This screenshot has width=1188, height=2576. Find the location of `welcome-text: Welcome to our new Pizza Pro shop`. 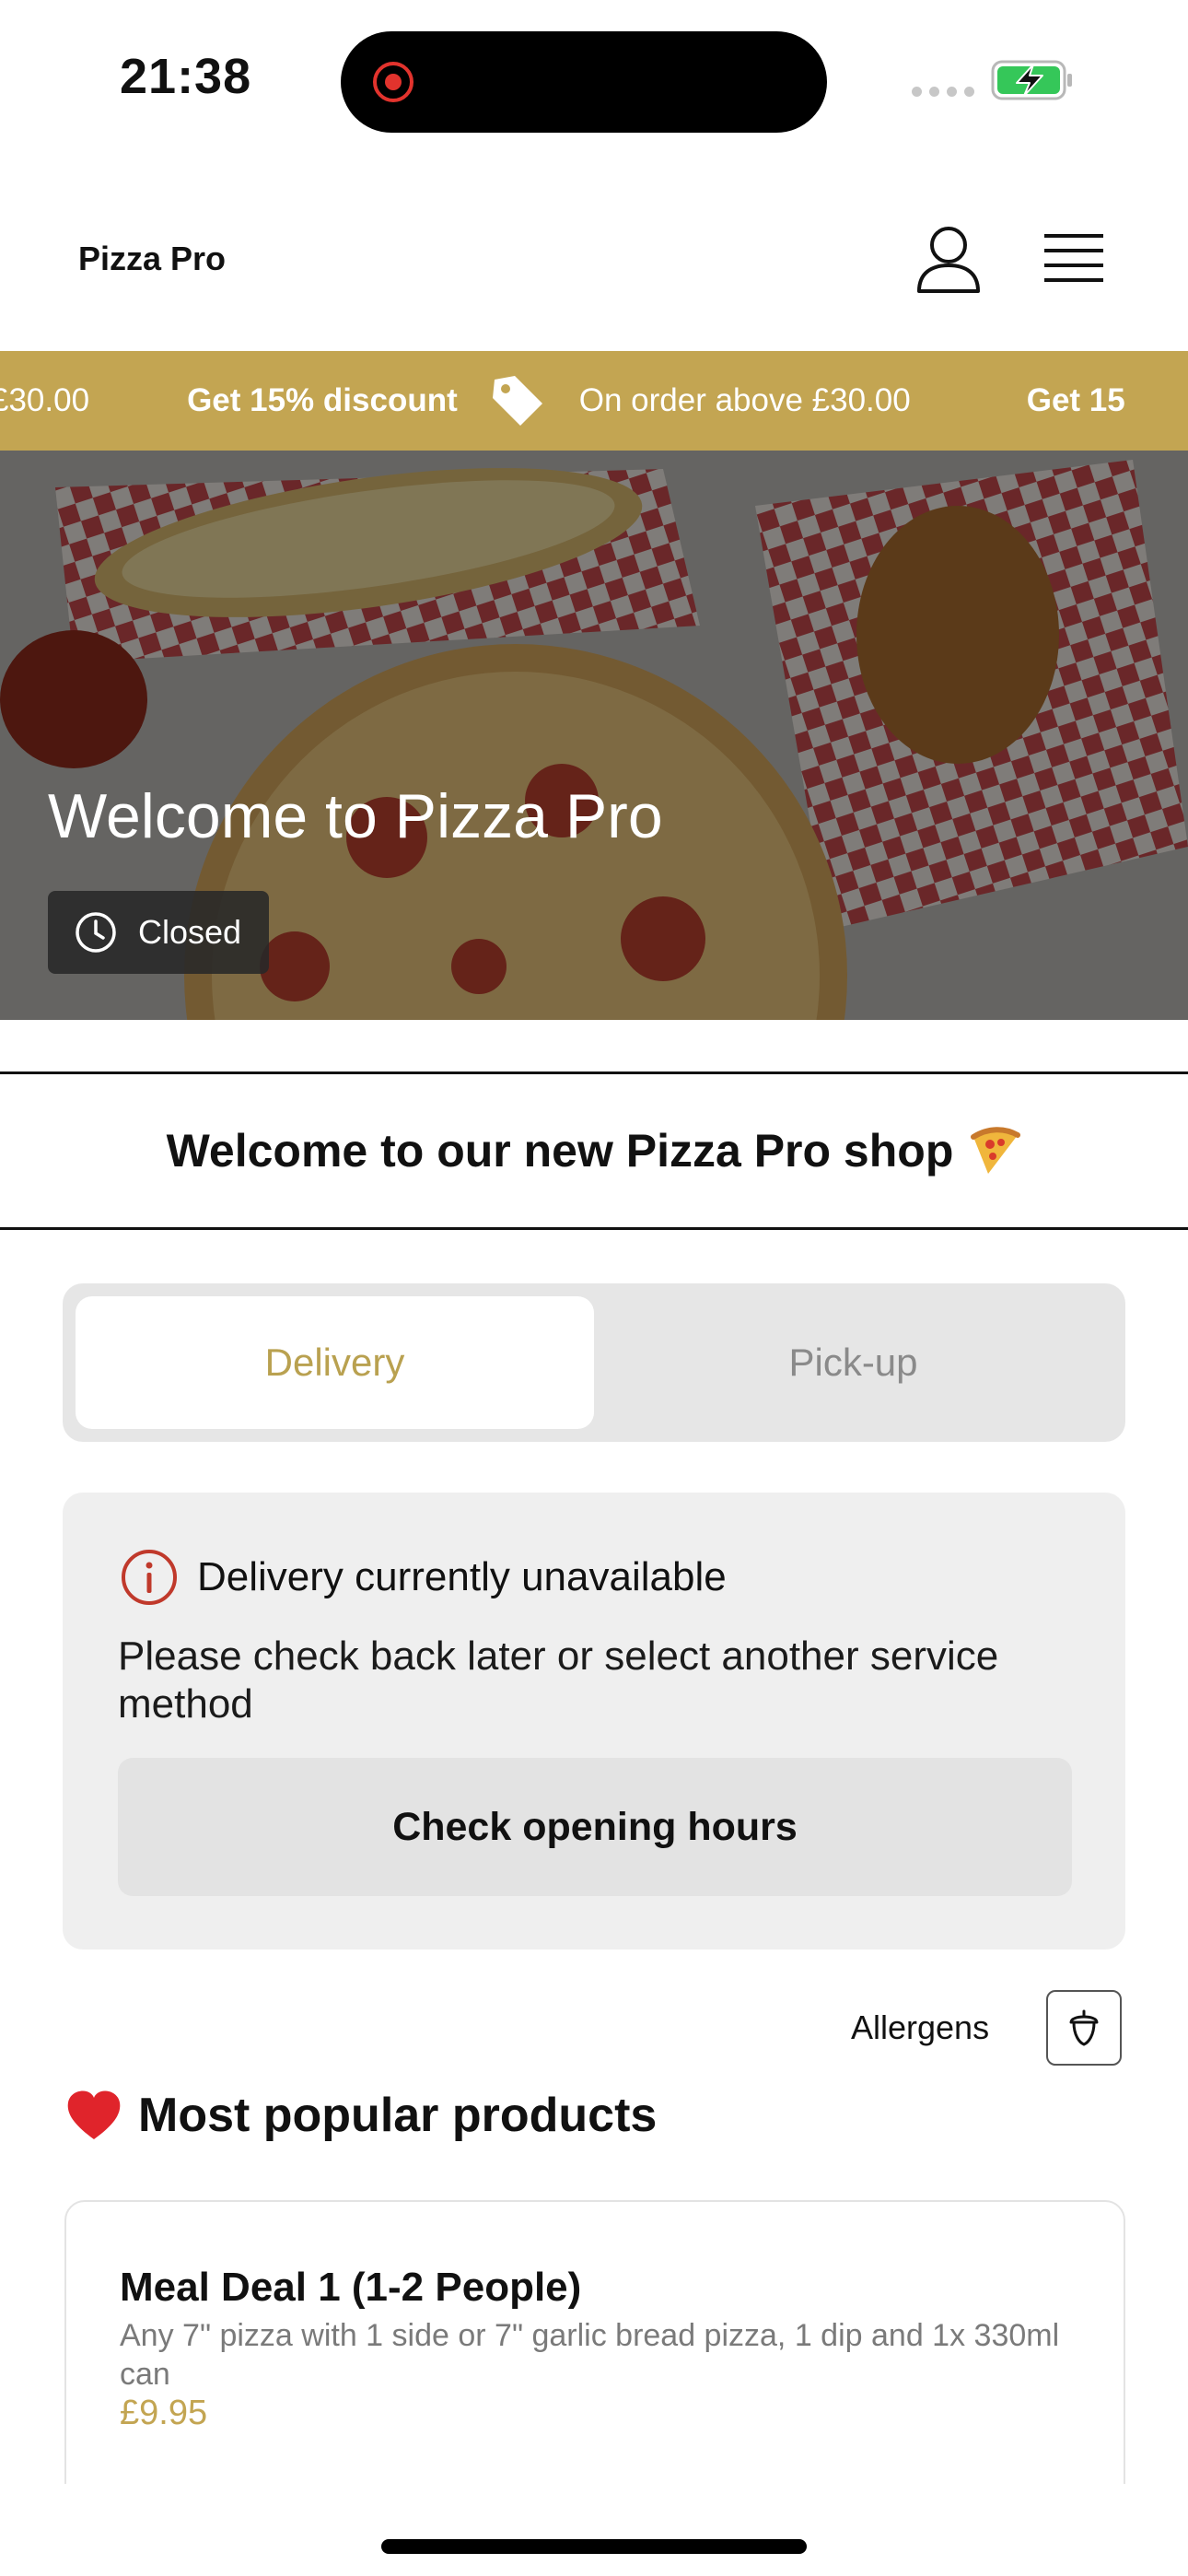

welcome-text: Welcome to our new Pizza Pro shop is located at coordinates (560, 1151).